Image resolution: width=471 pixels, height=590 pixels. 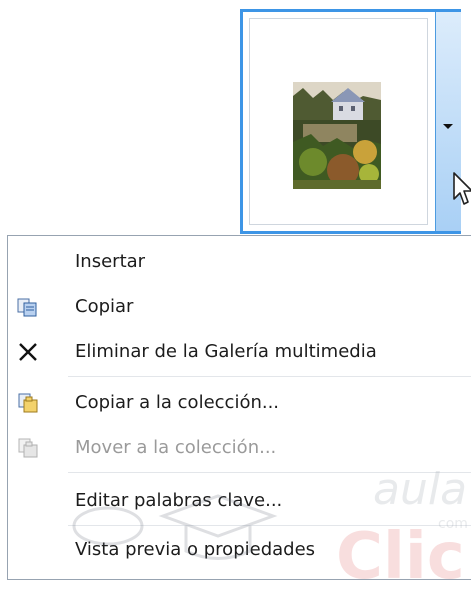 What do you see at coordinates (239, 262) in the screenshot?
I see `menu-item-insertar: Insertar` at bounding box center [239, 262].